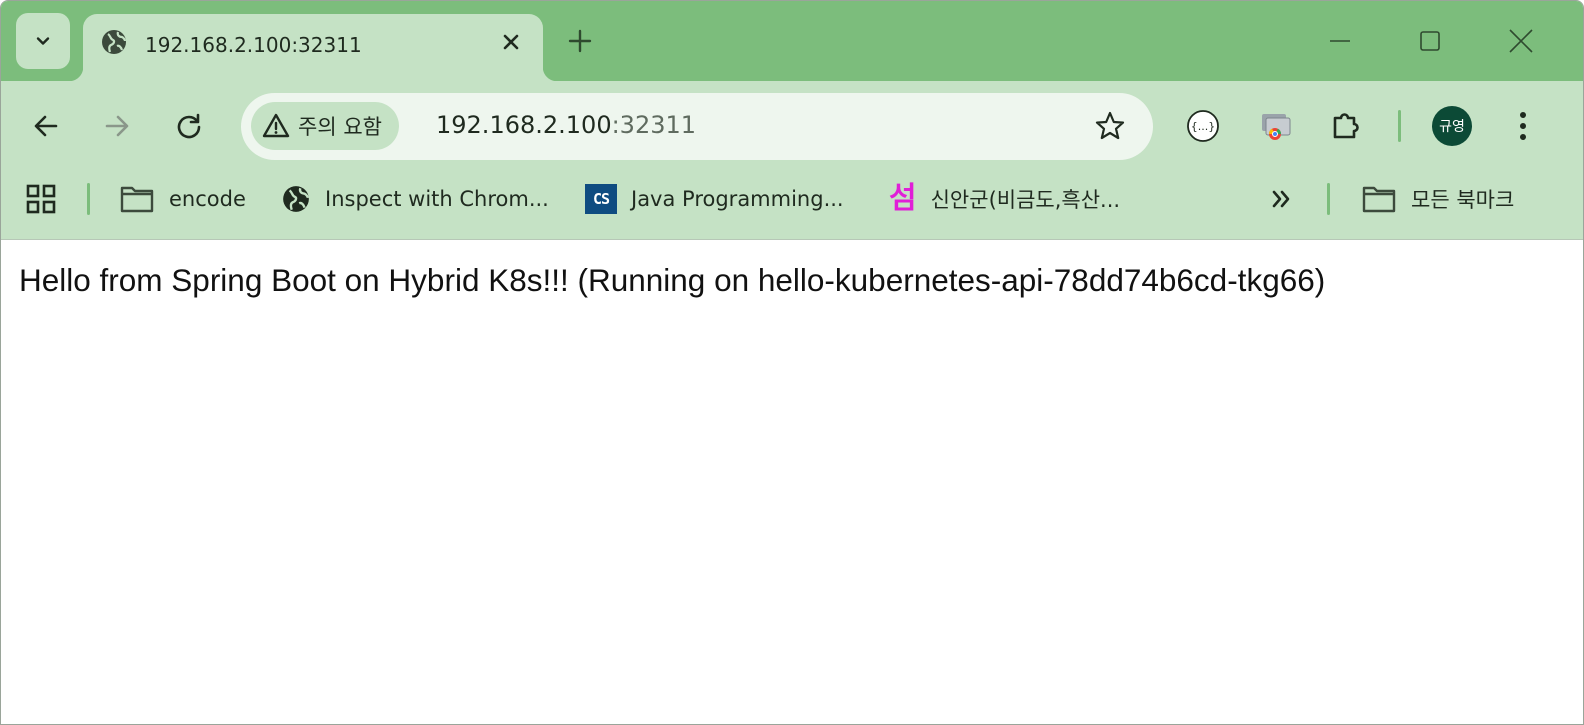 This screenshot has width=1584, height=725. I want to click on more-vert-icon, so click(1523, 126).